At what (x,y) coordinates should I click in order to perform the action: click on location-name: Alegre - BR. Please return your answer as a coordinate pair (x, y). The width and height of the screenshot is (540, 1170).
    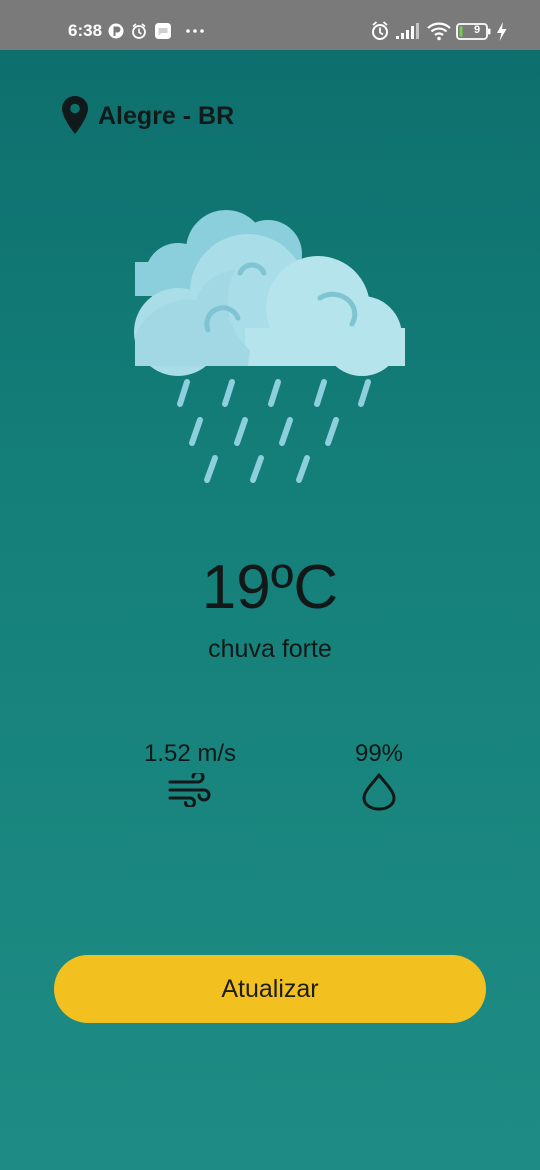
    Looking at the image, I should click on (166, 116).